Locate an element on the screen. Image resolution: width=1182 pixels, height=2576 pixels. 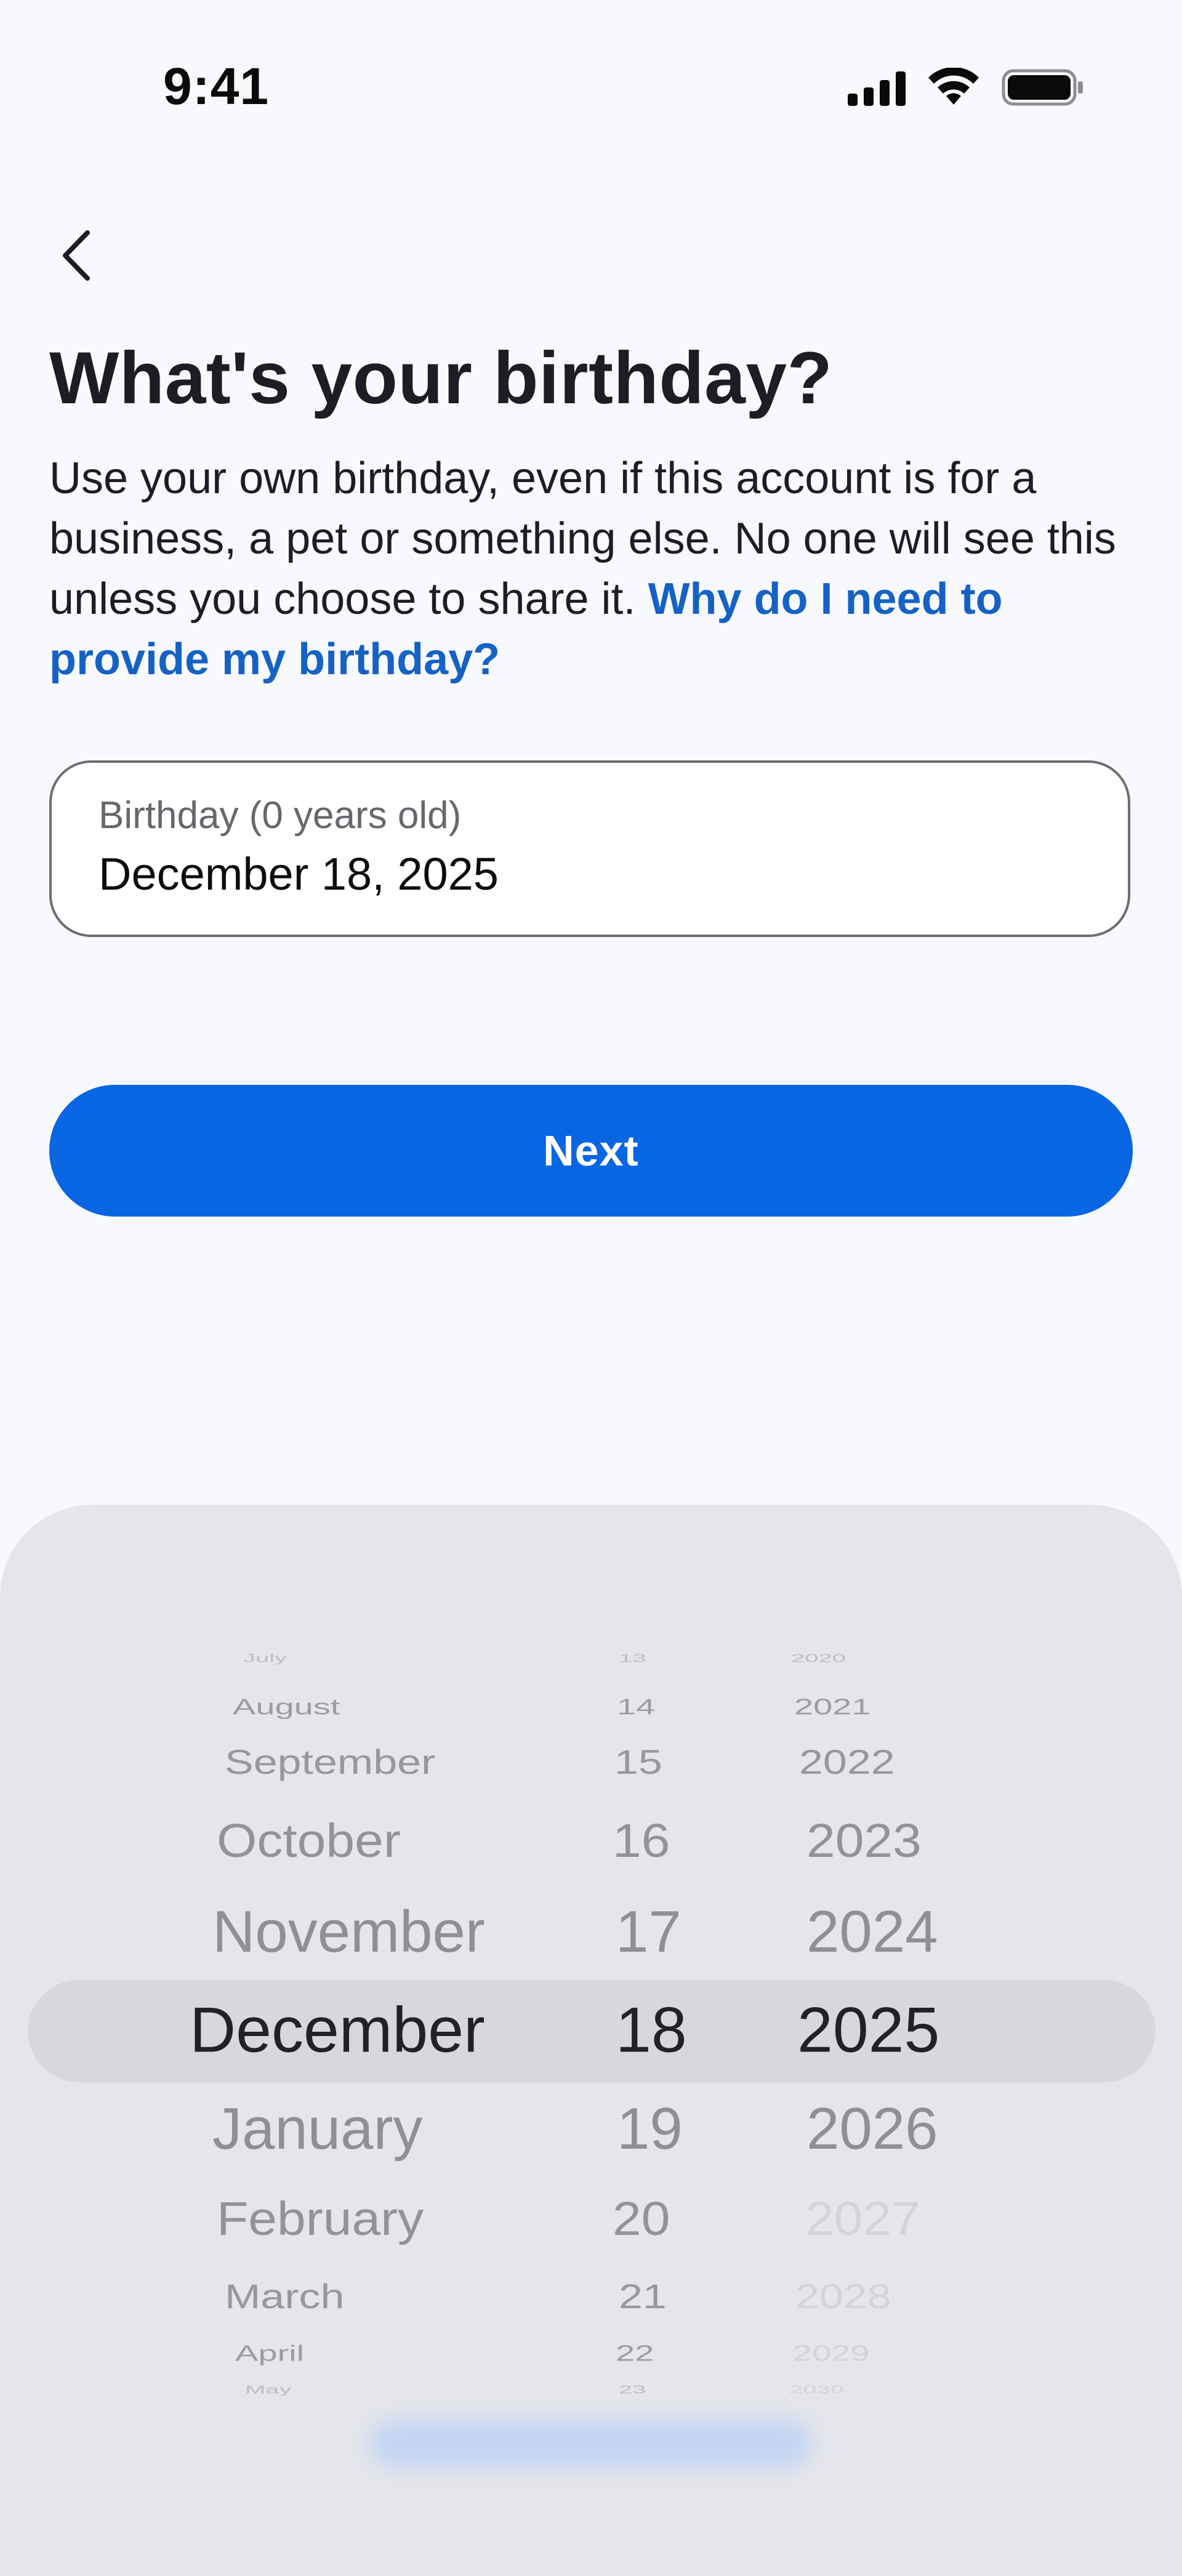
day-option-21: 21 is located at coordinates (643, 2296).